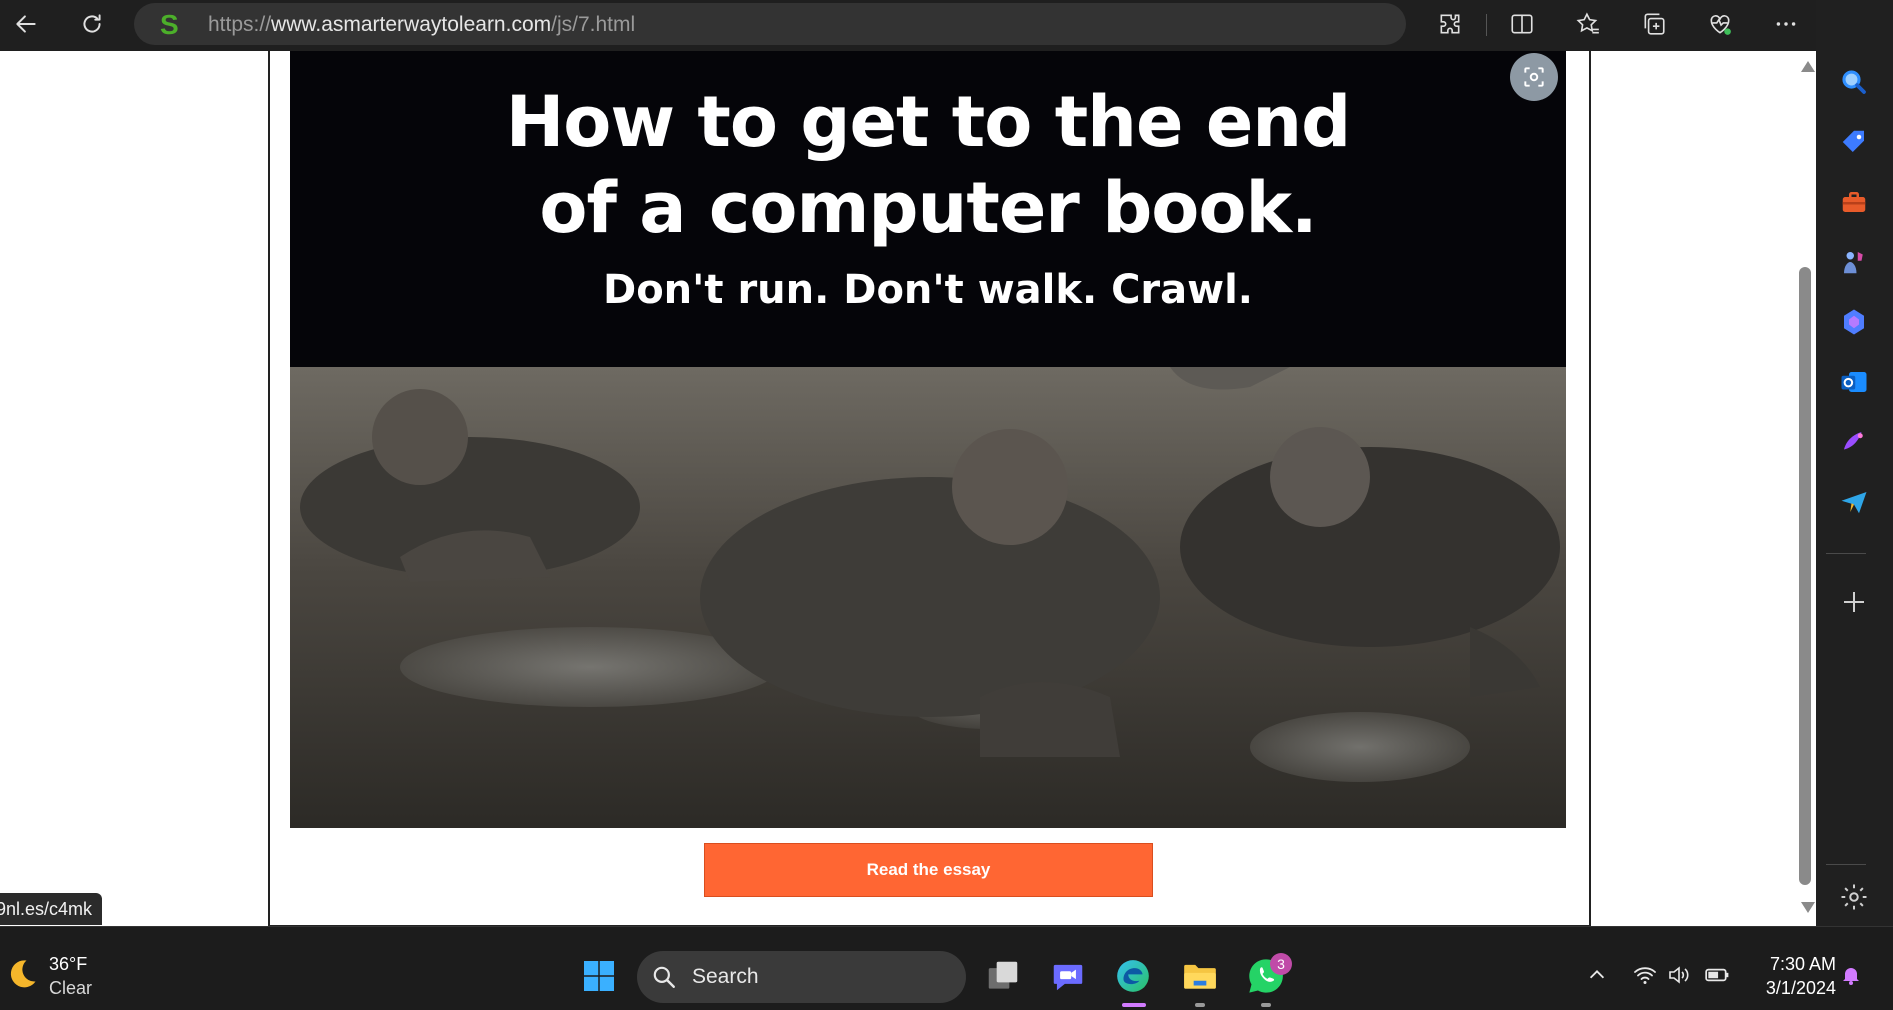 Image resolution: width=1893 pixels, height=1010 pixels. Describe the element at coordinates (1805, 576) in the screenshot. I see `scroll-thumb` at that location.